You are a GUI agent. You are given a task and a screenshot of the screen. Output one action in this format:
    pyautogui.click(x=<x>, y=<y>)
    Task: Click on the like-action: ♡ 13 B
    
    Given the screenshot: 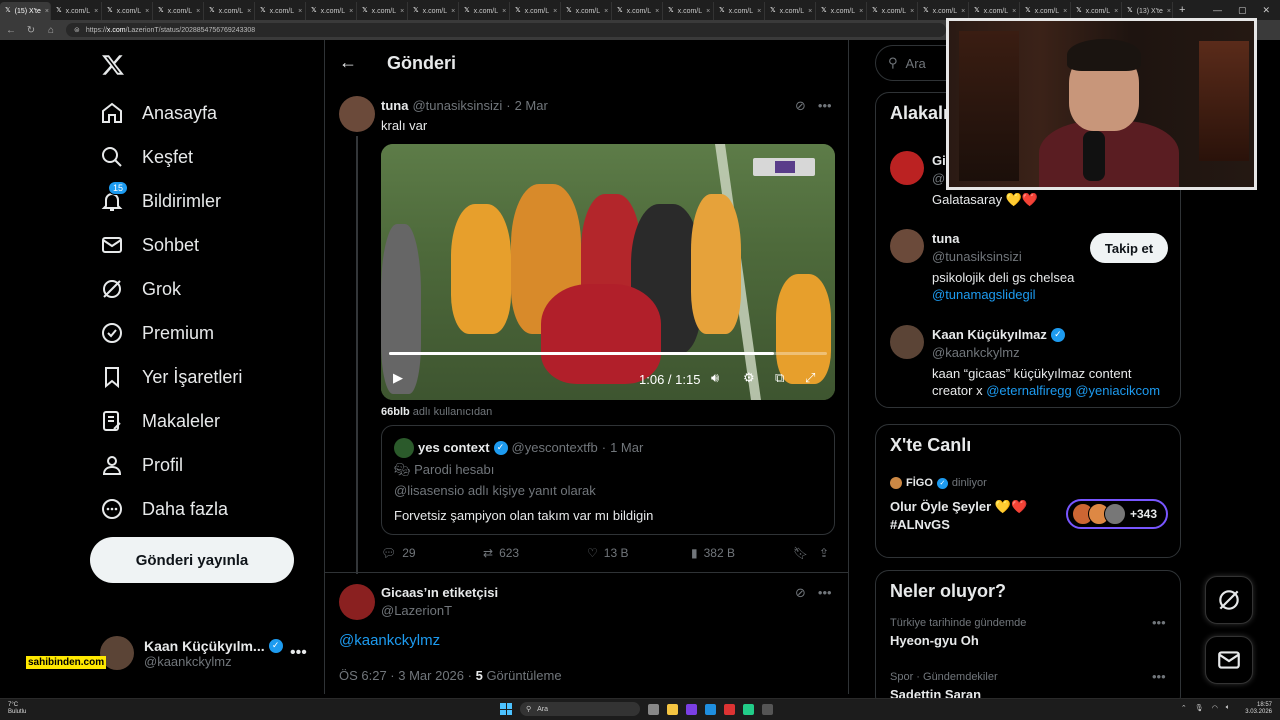 What is the action you would take?
    pyautogui.click(x=607, y=553)
    